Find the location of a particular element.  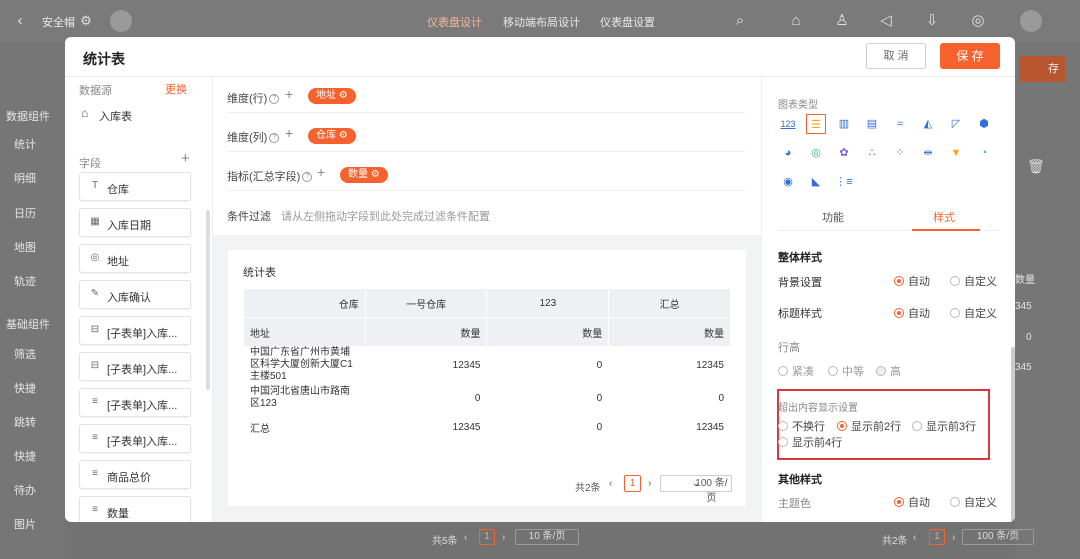

cancel-button: 取 消 is located at coordinates (896, 56).